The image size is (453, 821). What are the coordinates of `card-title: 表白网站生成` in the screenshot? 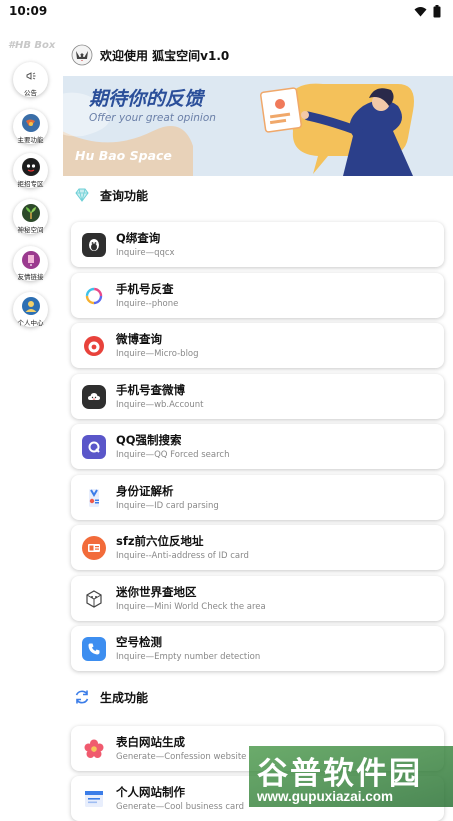 It's located at (150, 741).